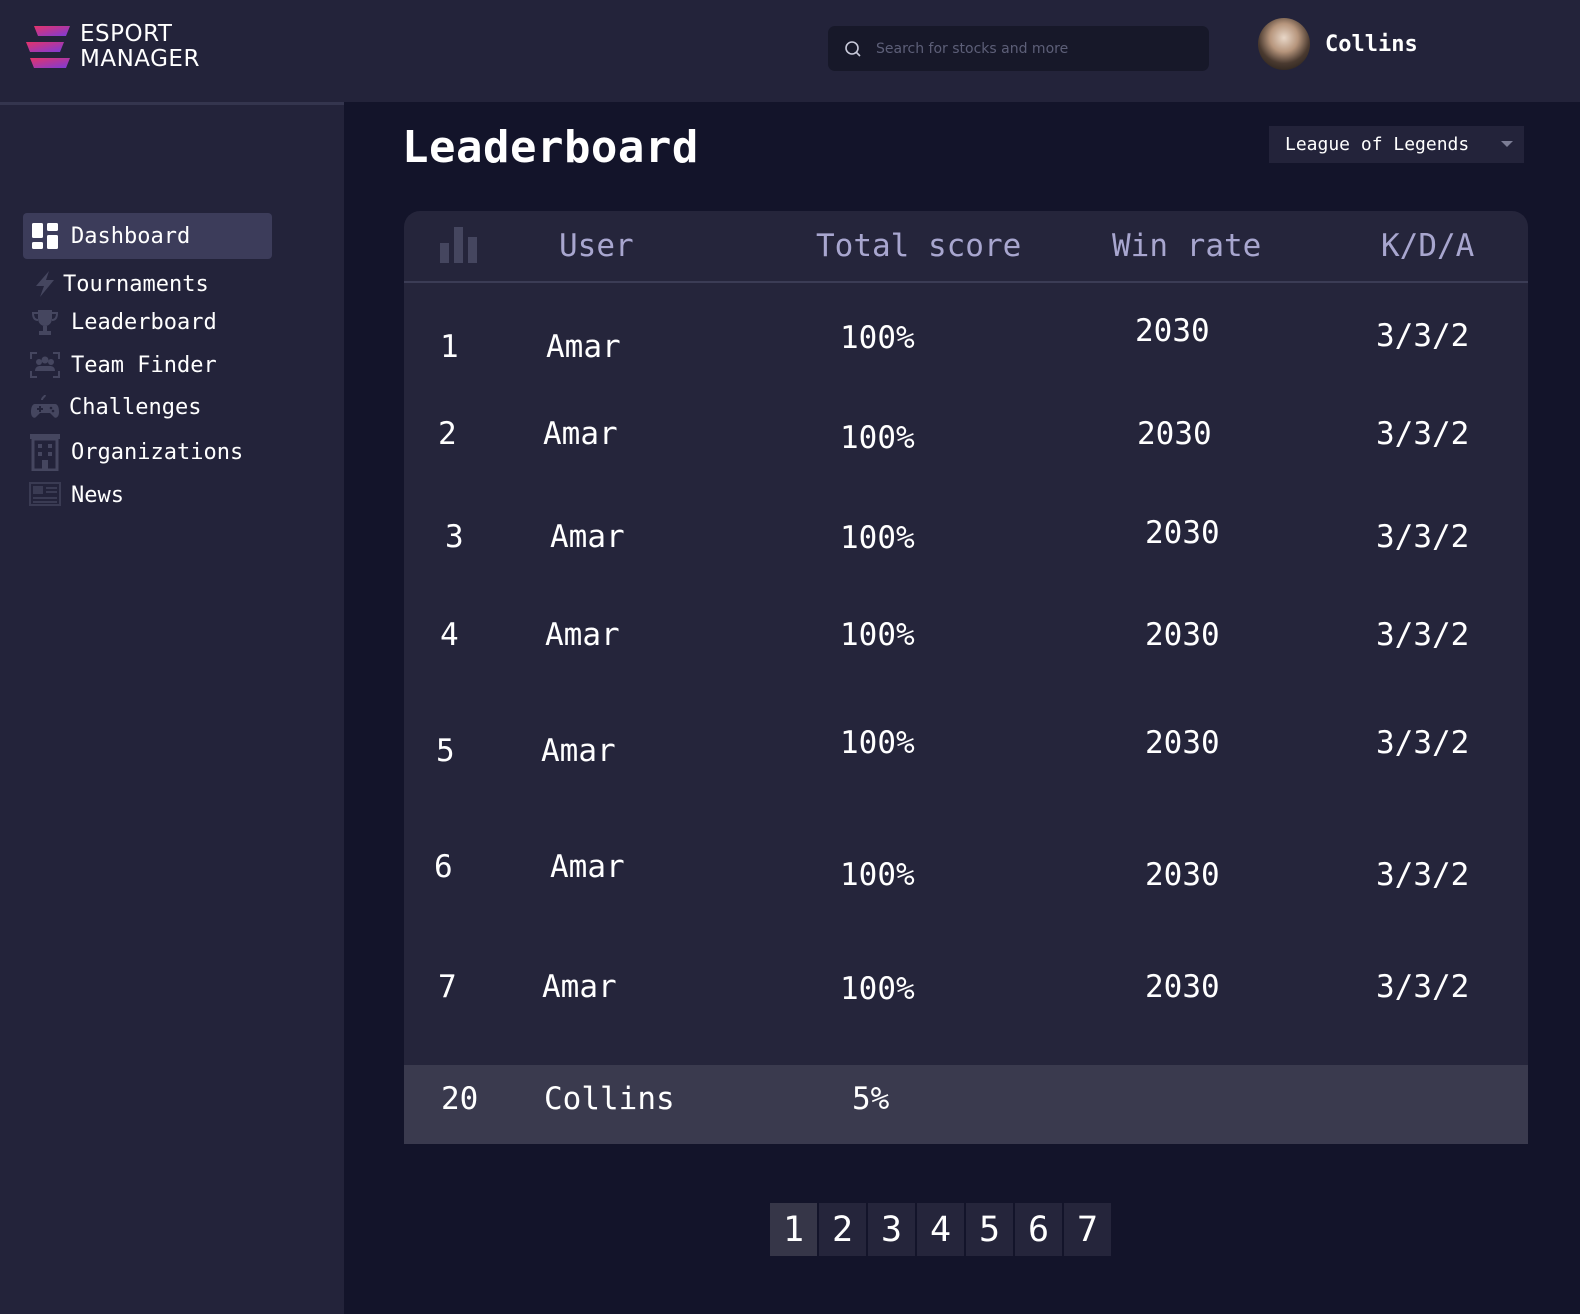  I want to click on sidebar-item-label: News, so click(97, 495).